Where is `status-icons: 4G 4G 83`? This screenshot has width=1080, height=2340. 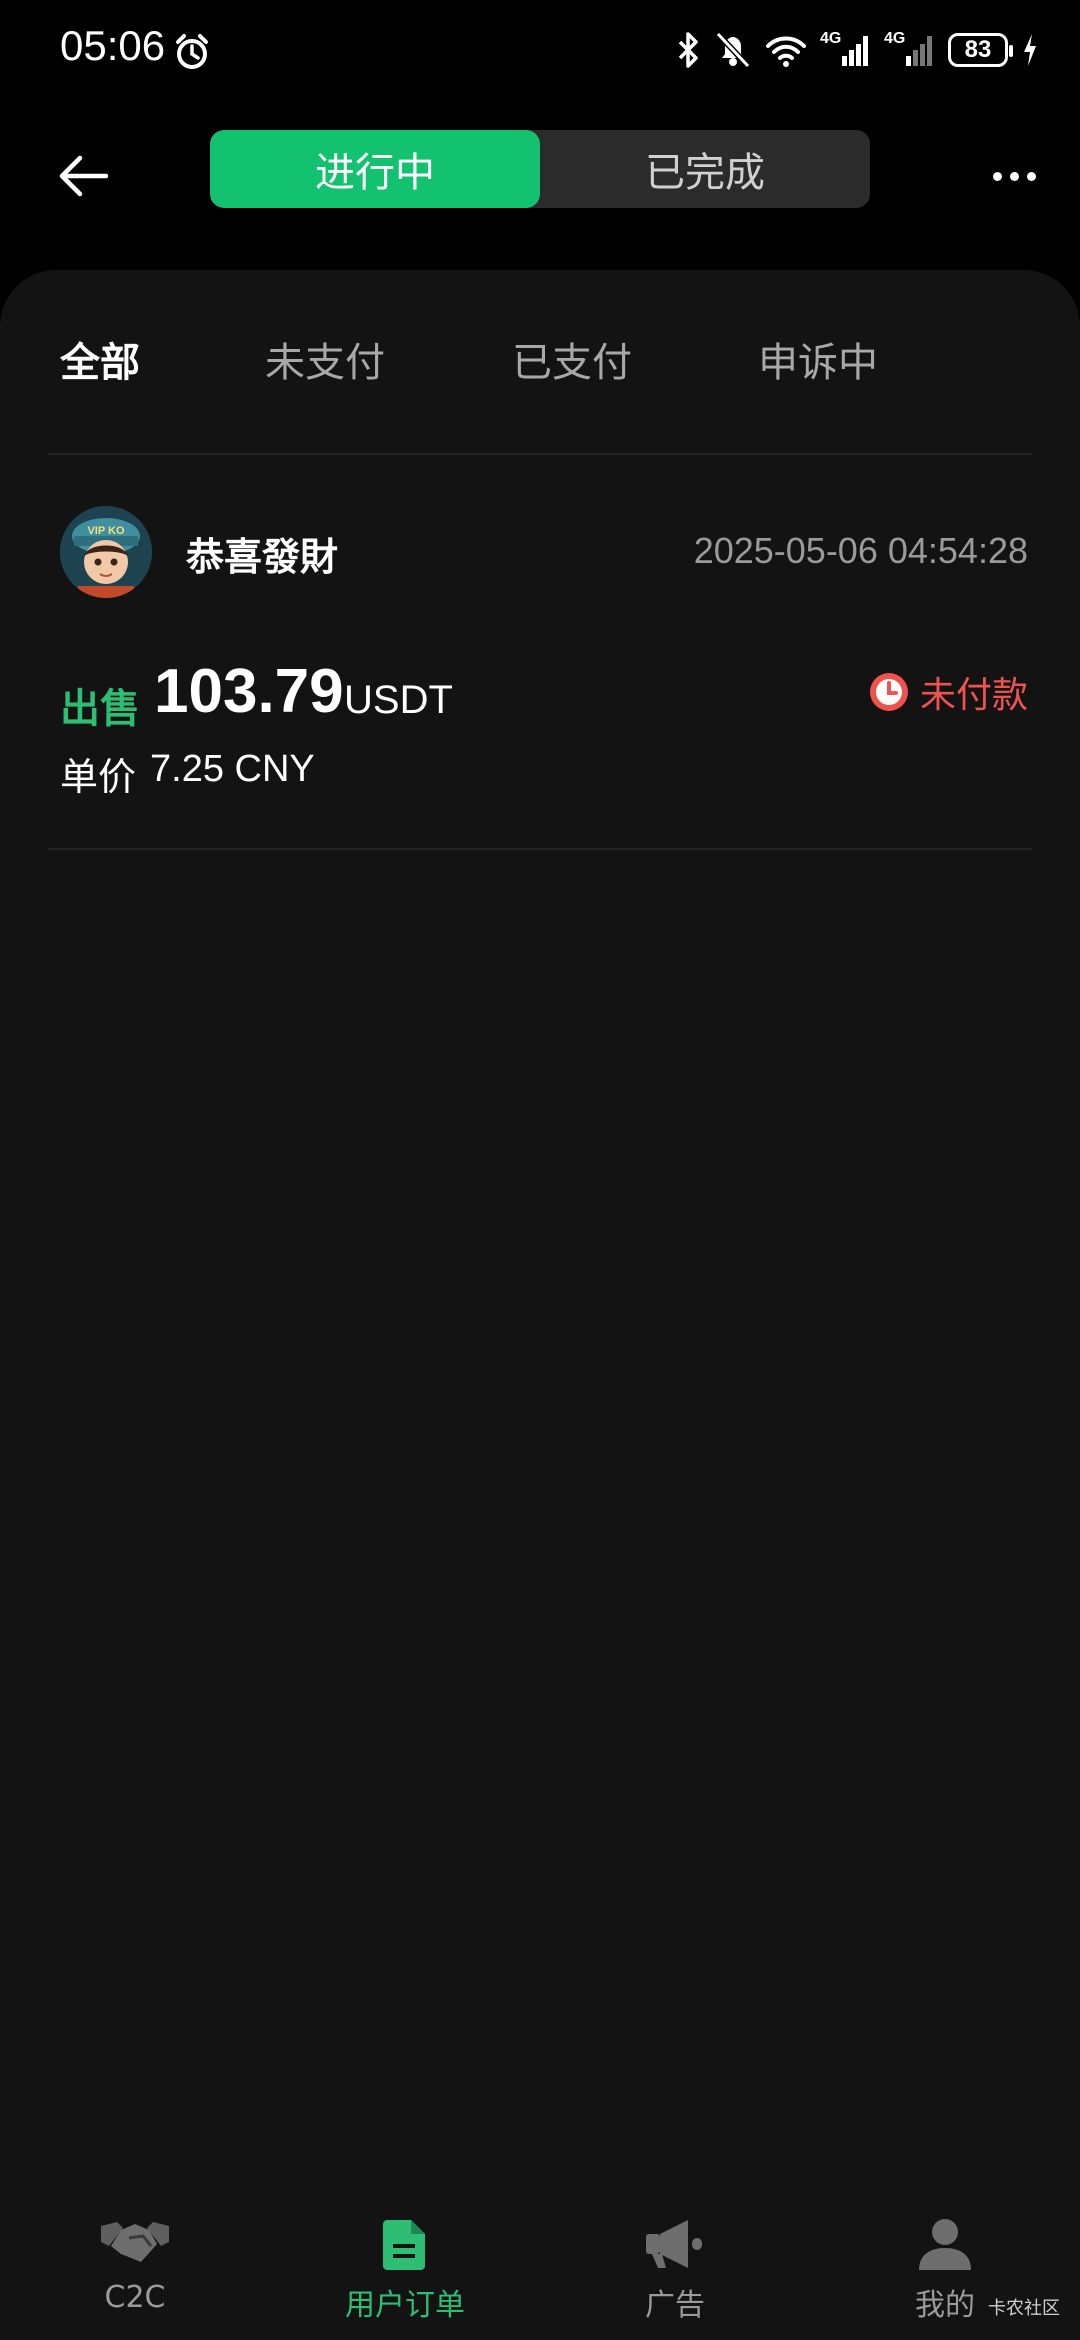 status-icons: 4G 4G 83 is located at coordinates (858, 50).